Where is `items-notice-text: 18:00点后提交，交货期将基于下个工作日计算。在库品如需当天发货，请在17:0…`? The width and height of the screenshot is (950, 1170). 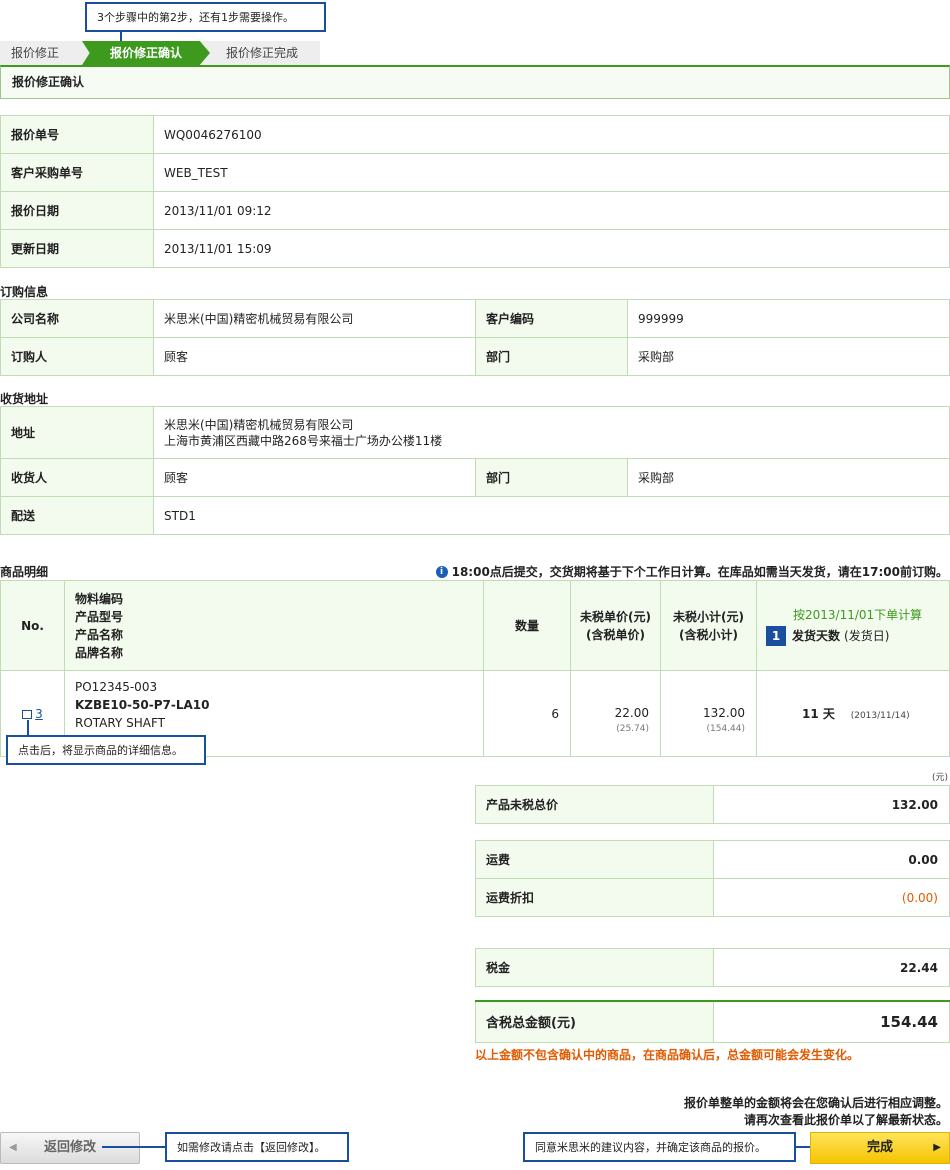 items-notice-text: 18:00点后提交，交货期将基于下个工作日计算。在库品如需当天发货，请在17:0… is located at coordinates (699, 572).